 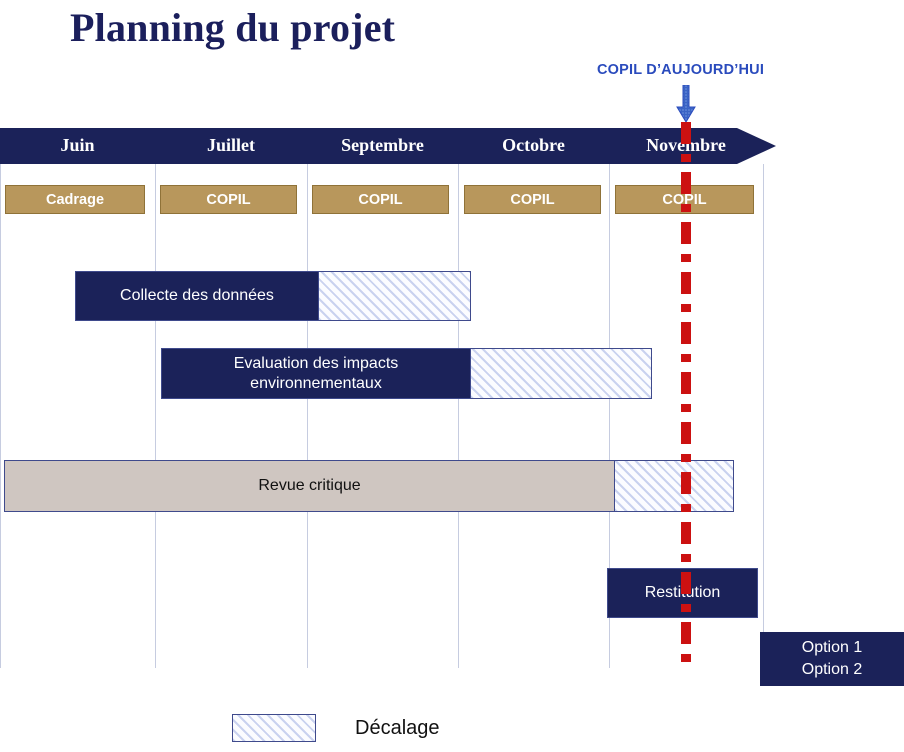 What do you see at coordinates (686, 103) in the screenshot?
I see `down-arrow-icon` at bounding box center [686, 103].